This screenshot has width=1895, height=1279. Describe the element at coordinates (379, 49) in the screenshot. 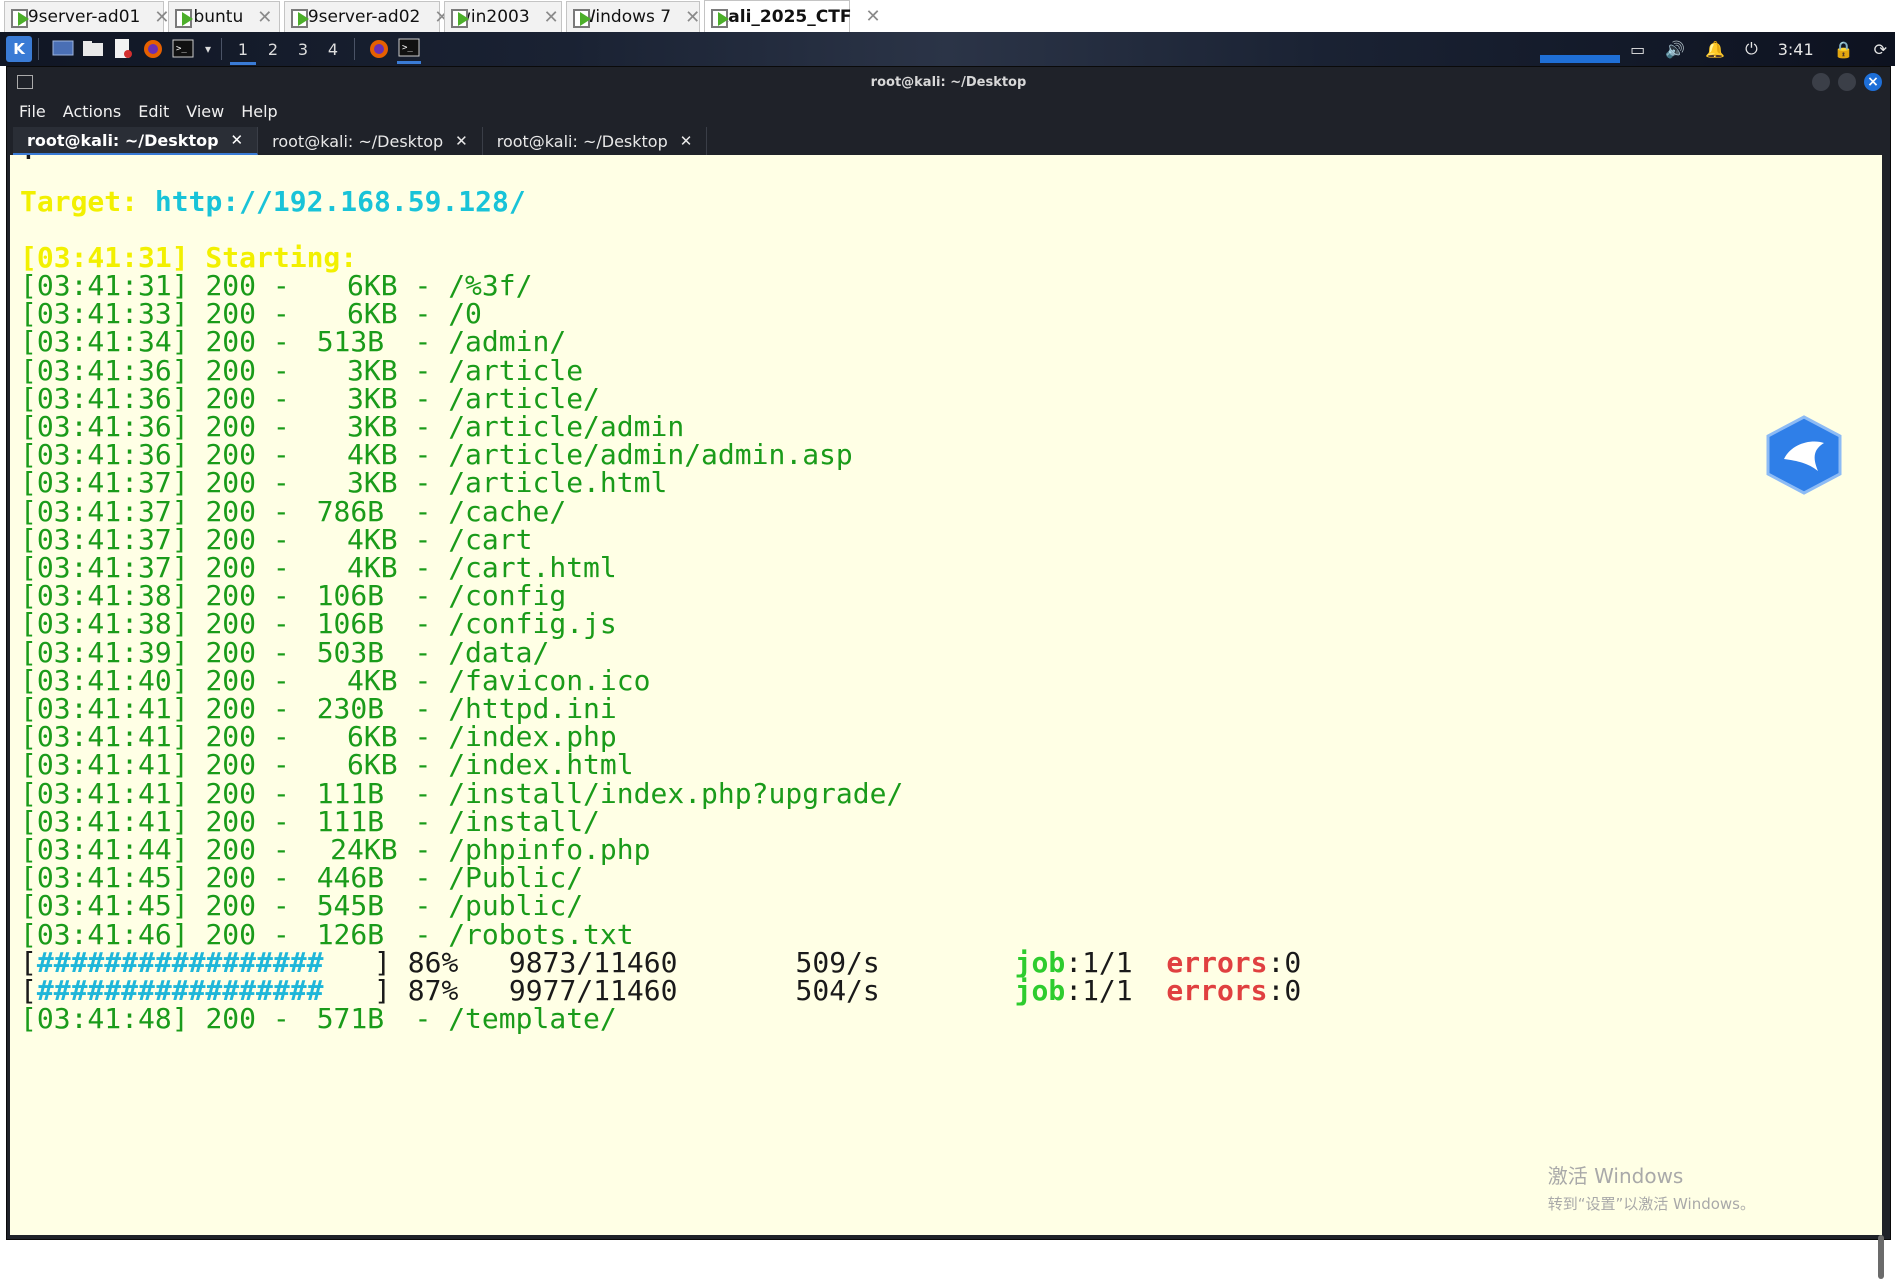

I see `firefox-task-icon` at that location.